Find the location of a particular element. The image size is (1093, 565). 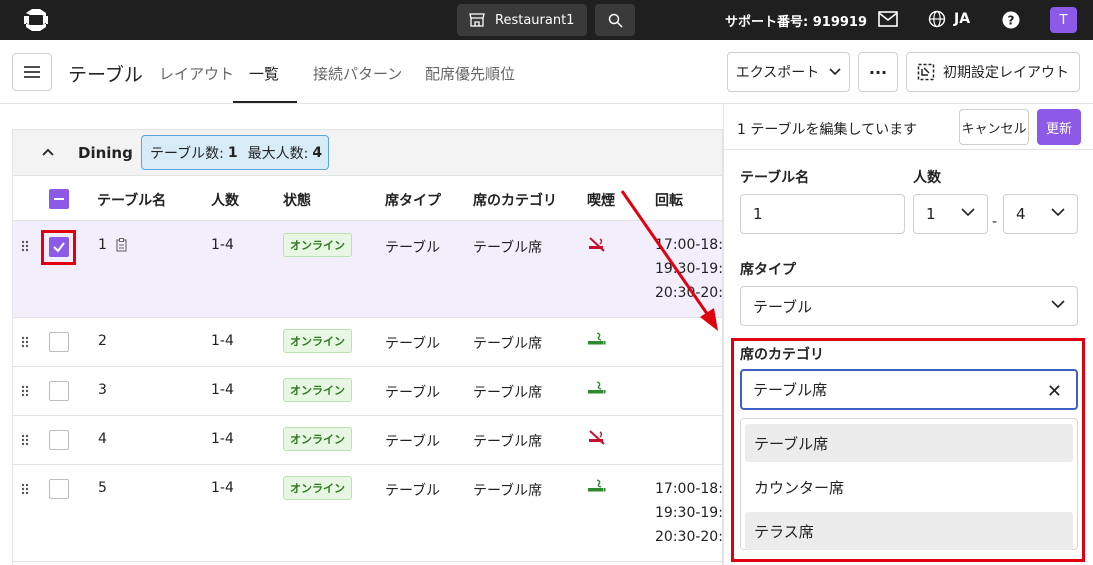

tab-list: 一覧 is located at coordinates (264, 73).